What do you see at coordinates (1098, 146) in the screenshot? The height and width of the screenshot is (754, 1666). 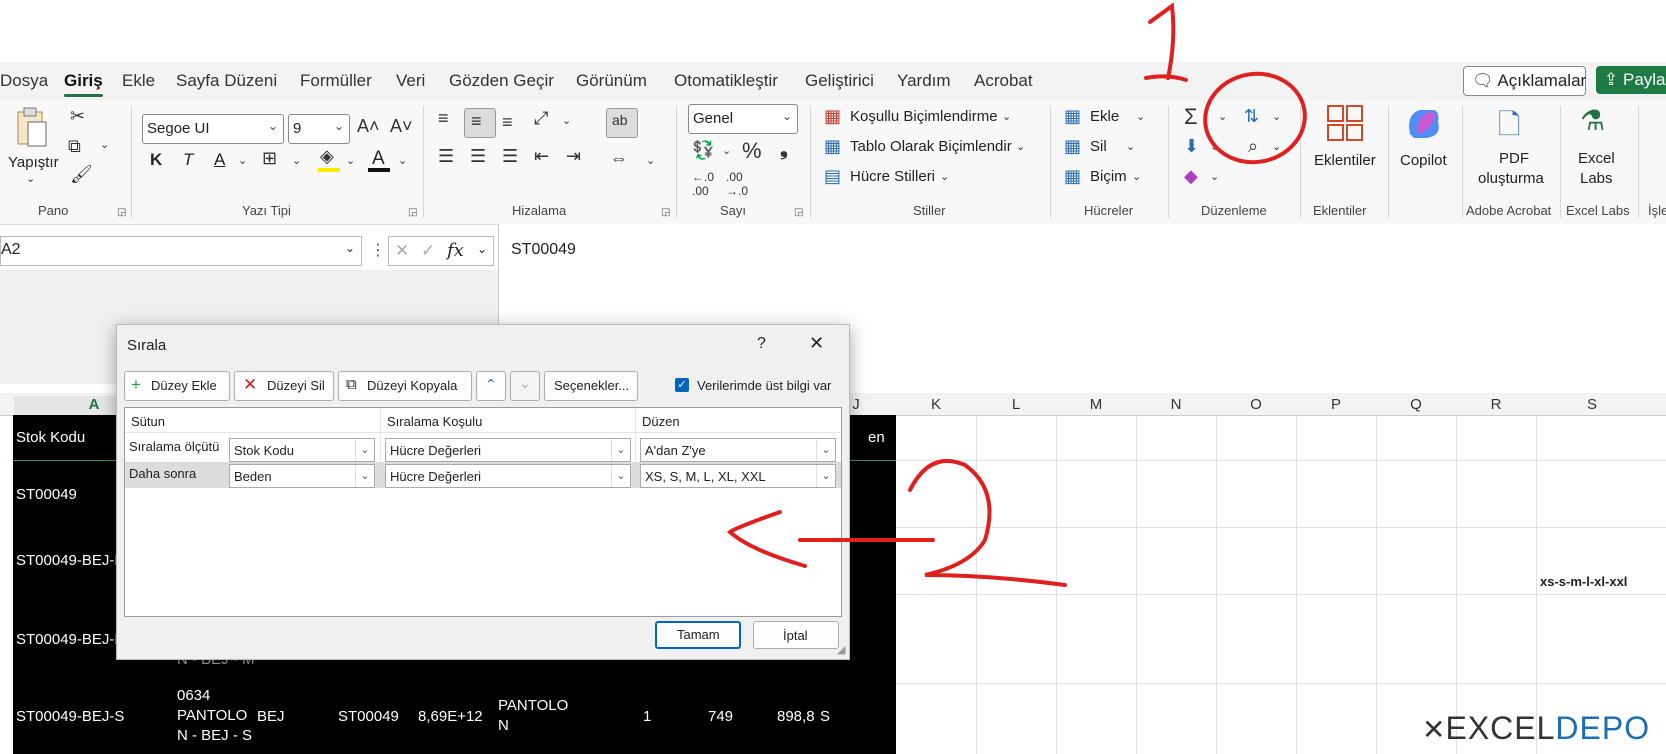 I see `delete-button: Sil` at bounding box center [1098, 146].